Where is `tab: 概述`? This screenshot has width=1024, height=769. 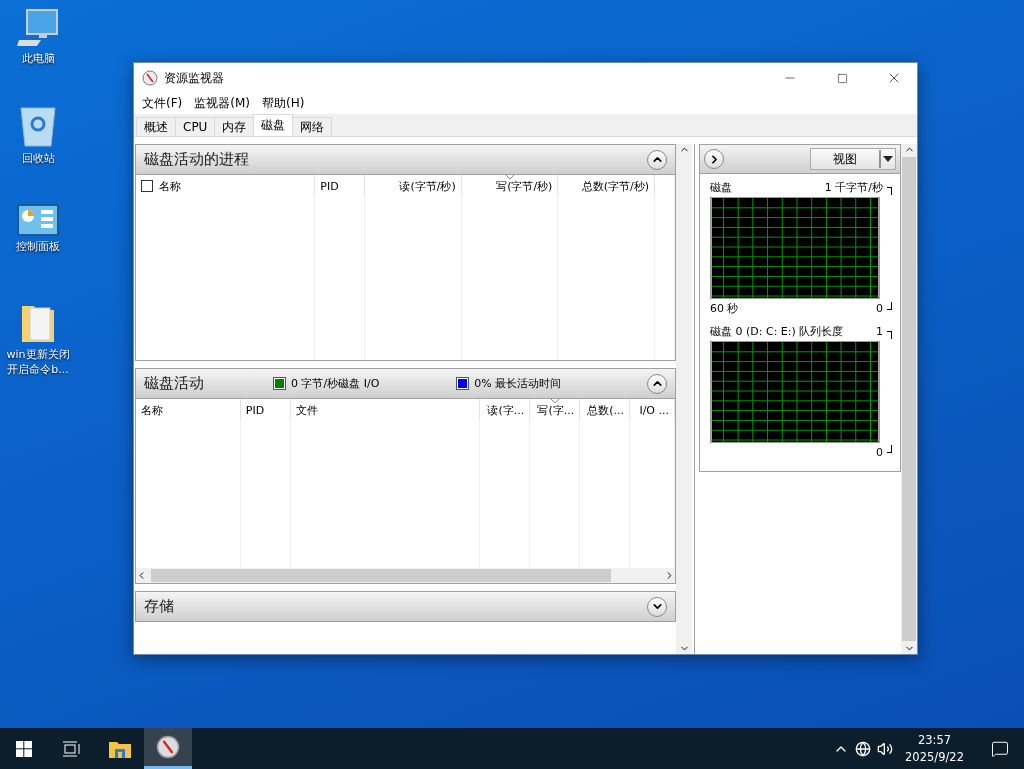
tab: 概述 is located at coordinates (156, 126).